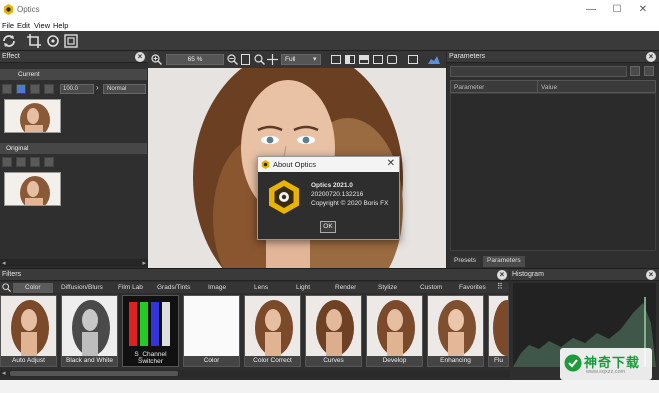 The width and height of the screenshot is (659, 393). I want to click on filter-search-icon, so click(6, 287).